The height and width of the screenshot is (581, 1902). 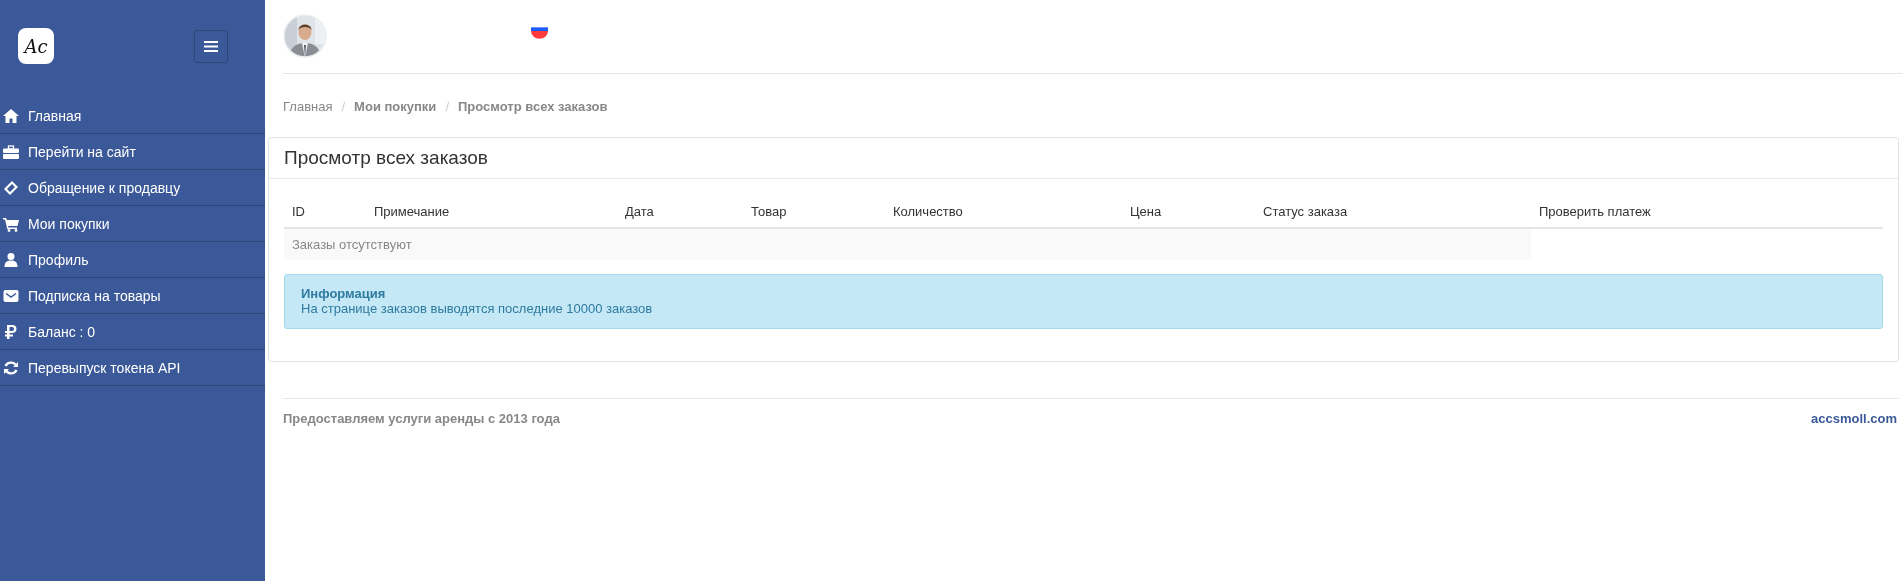 What do you see at coordinates (11, 223) in the screenshot?
I see `cart-icon` at bounding box center [11, 223].